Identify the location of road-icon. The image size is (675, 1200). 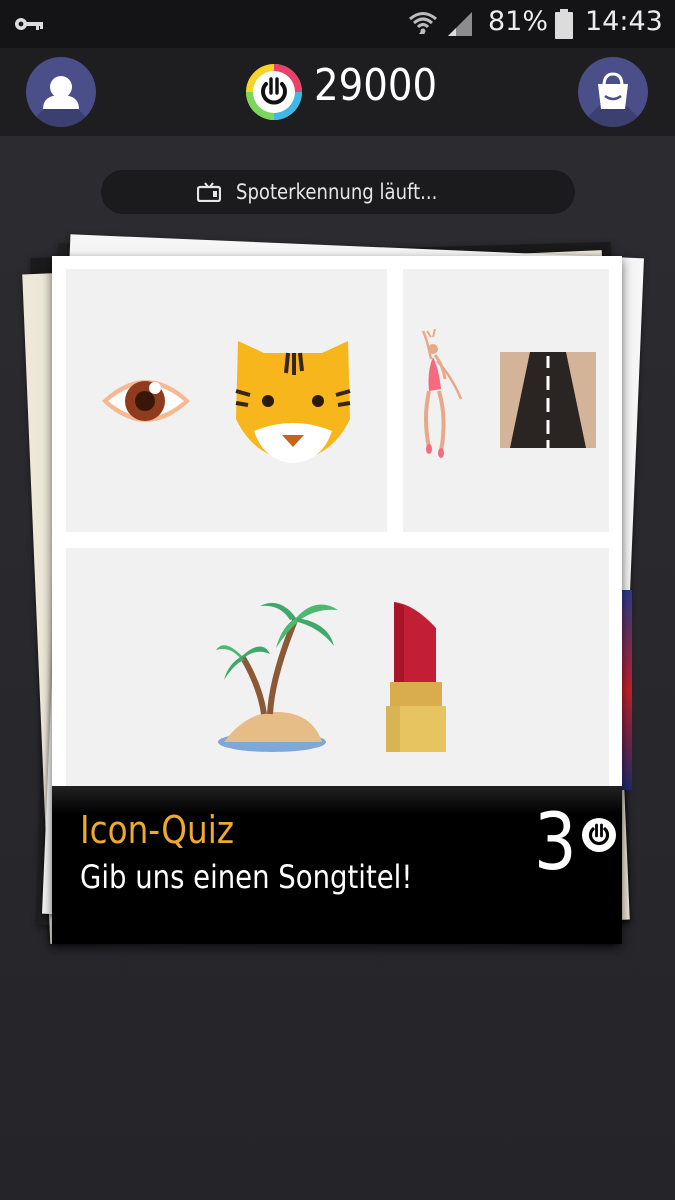
(548, 400).